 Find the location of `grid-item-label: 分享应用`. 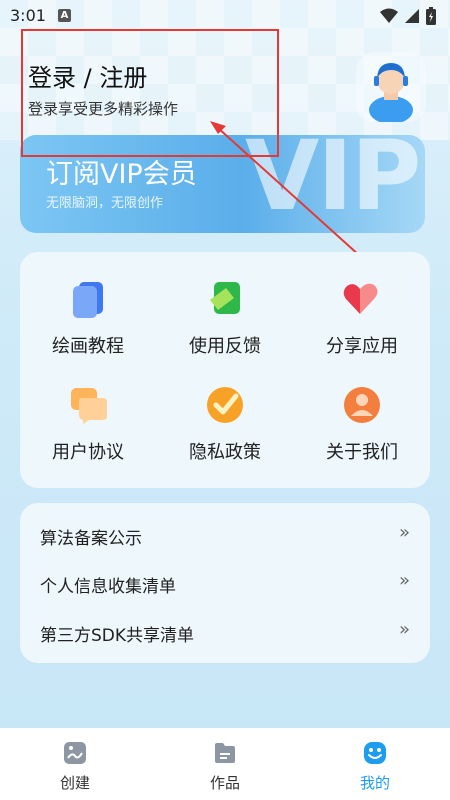

grid-item-label: 分享应用 is located at coordinates (362, 346).